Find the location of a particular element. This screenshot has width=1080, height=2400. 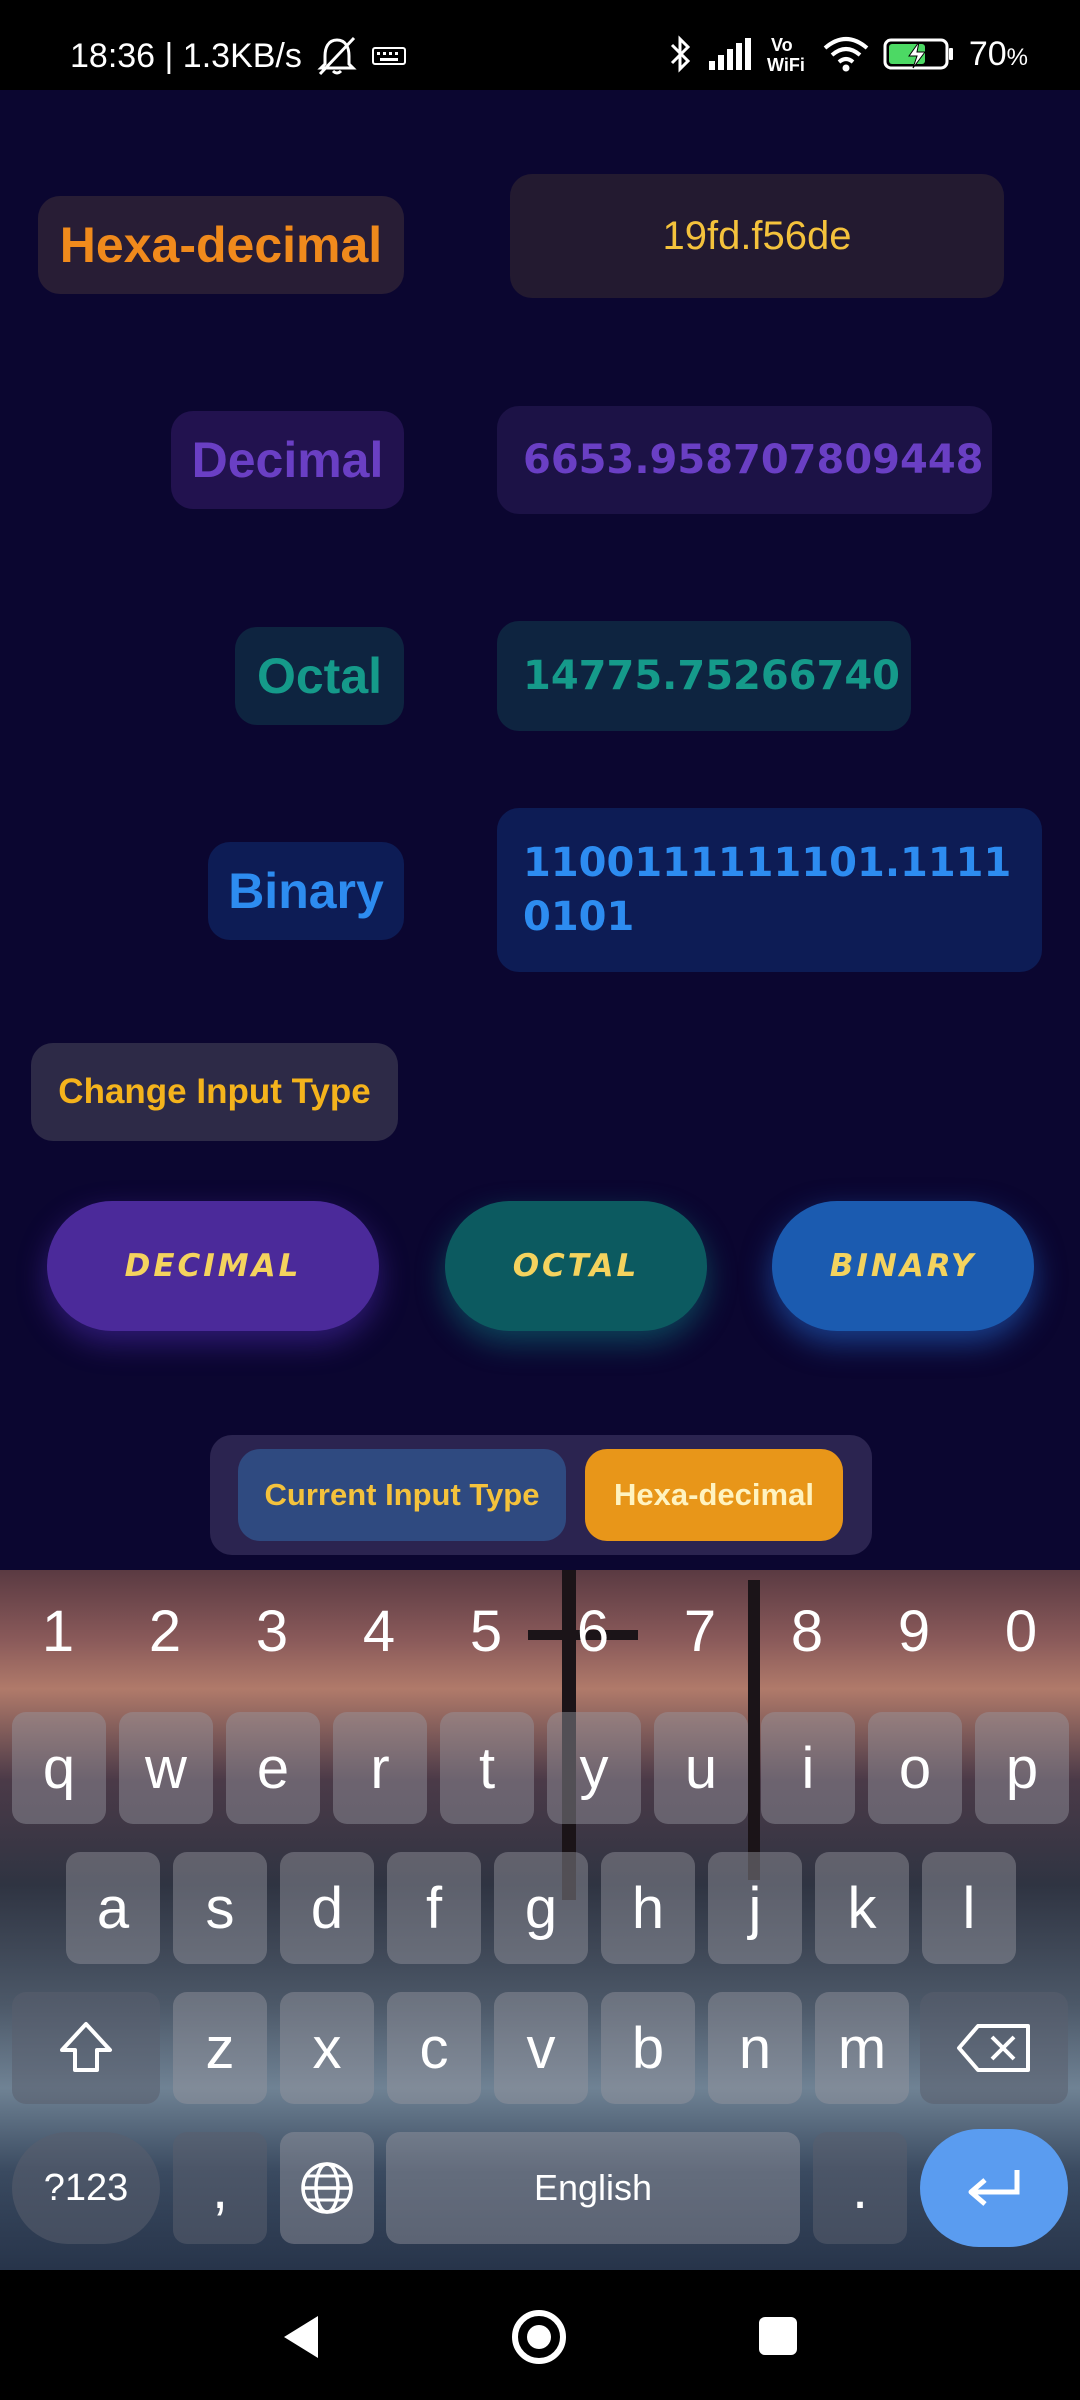

status-left: 18:36 | 1.3KB/s is located at coordinates (238, 56).